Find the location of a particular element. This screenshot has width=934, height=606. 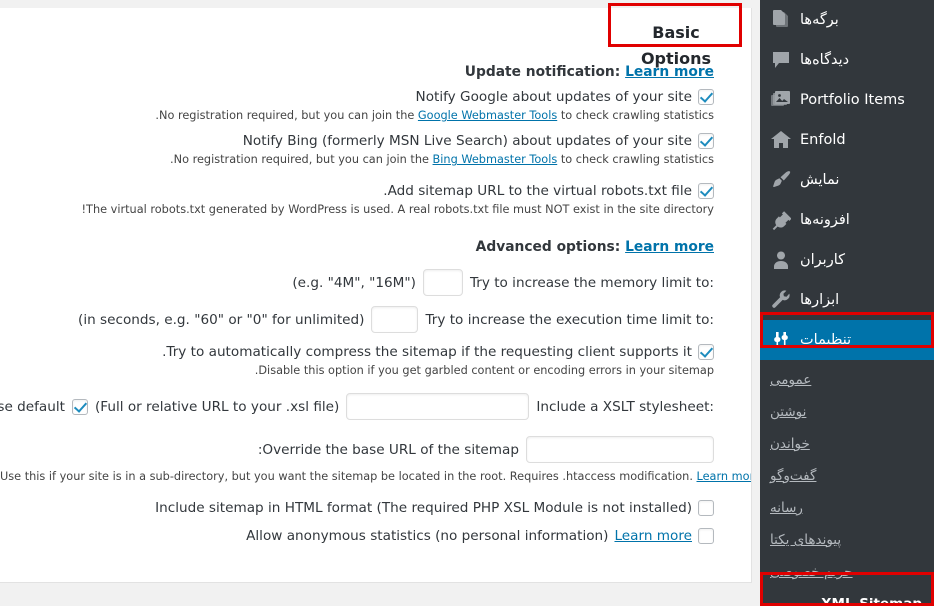

sidebar-item-tools: ابزارها is located at coordinates (847, 300).